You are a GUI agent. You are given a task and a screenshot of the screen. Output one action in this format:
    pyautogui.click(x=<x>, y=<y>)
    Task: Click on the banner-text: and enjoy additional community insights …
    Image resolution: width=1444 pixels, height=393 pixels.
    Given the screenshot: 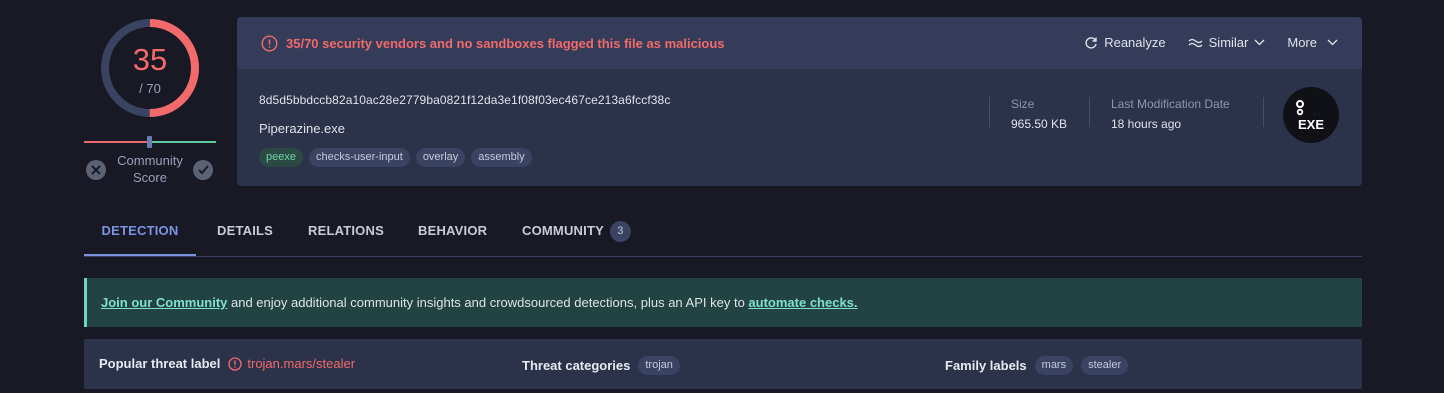 What is the action you would take?
    pyautogui.click(x=488, y=302)
    